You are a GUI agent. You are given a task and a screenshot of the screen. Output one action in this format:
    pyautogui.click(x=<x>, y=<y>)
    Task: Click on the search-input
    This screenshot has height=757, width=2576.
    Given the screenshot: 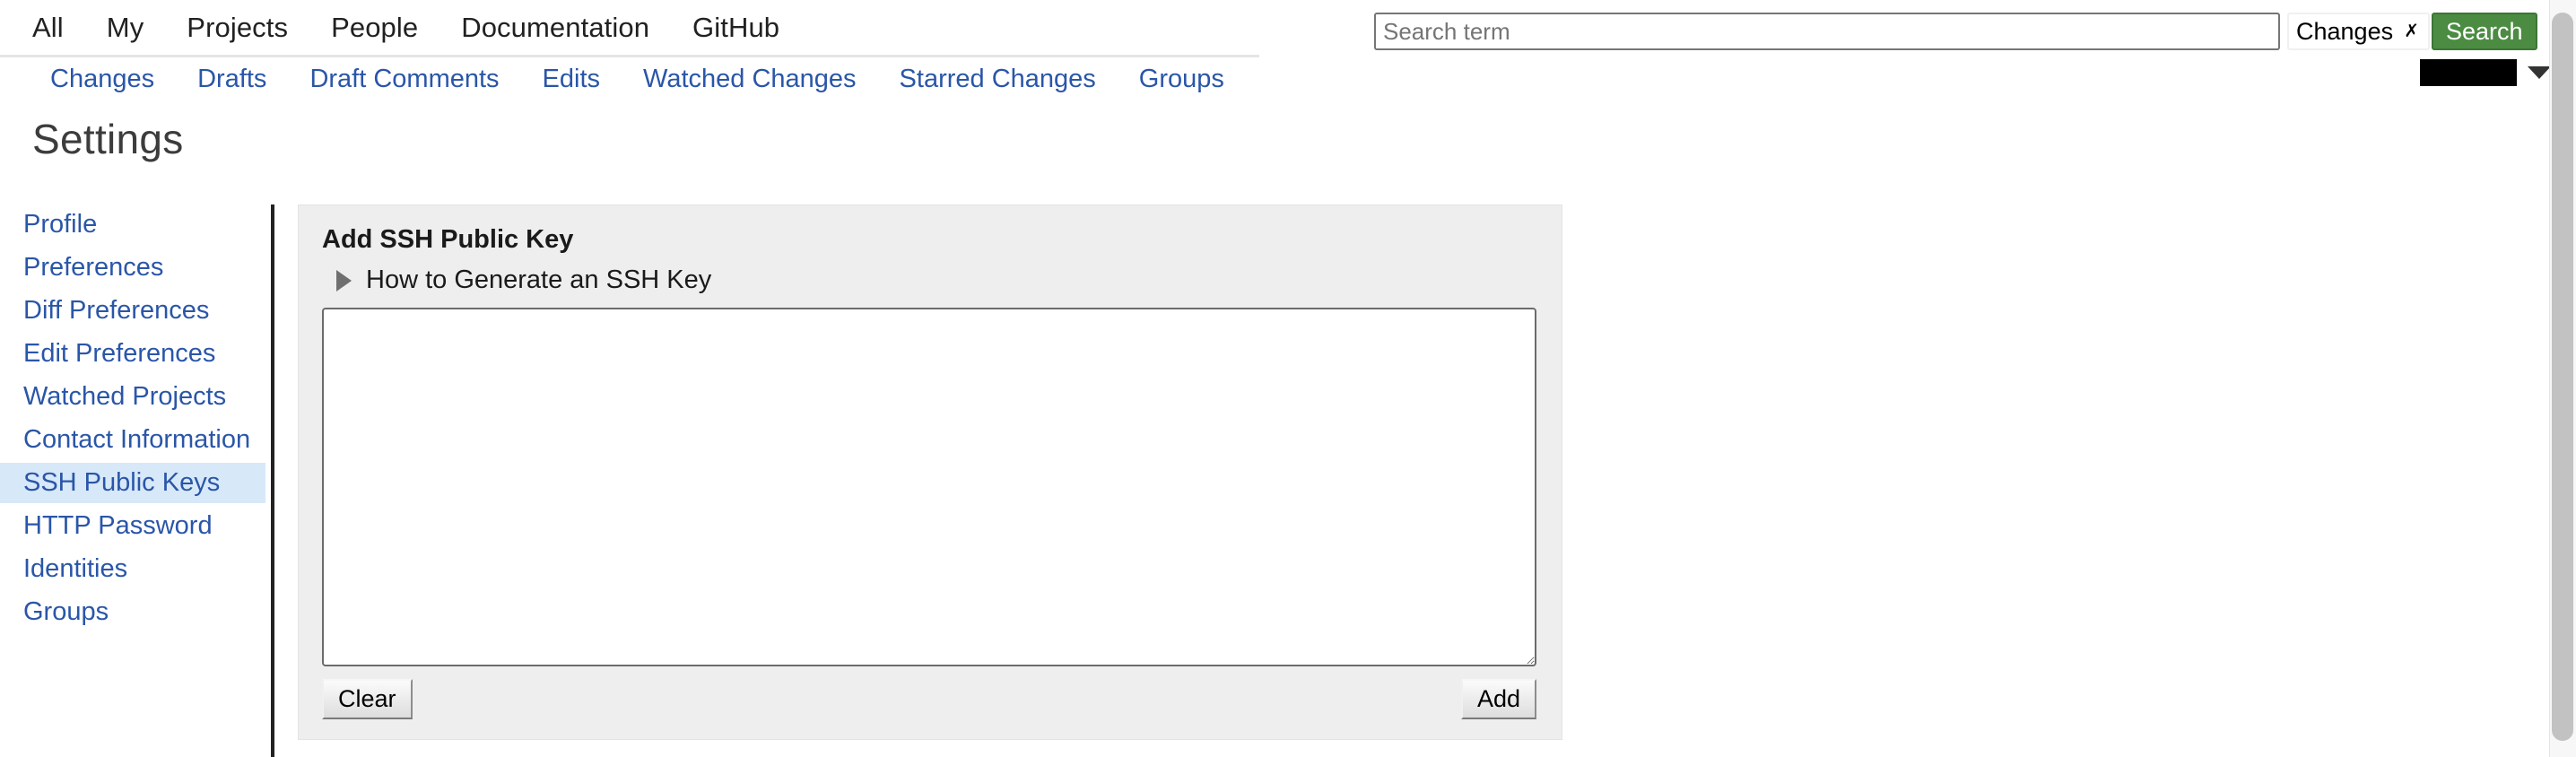 What is the action you would take?
    pyautogui.click(x=1827, y=31)
    